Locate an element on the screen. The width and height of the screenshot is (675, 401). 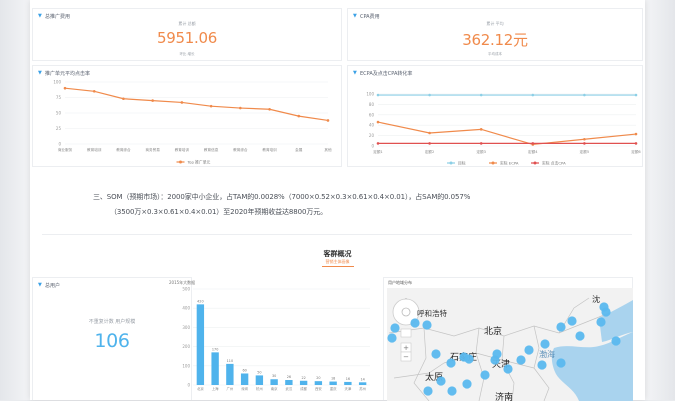
bar-value-label: 420 is located at coordinates (200, 301).